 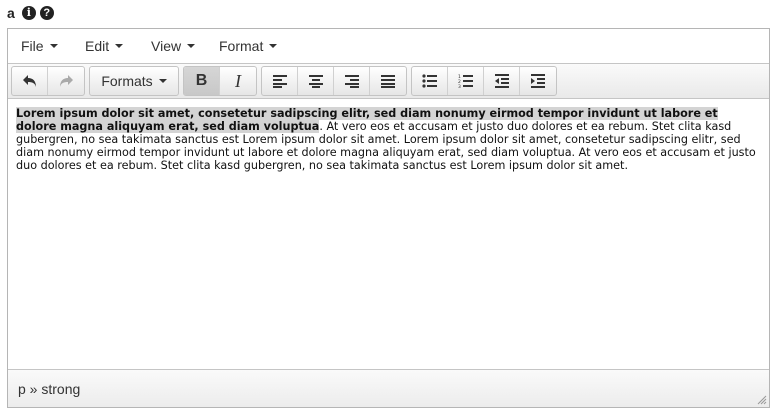 What do you see at coordinates (388, 388) in the screenshot?
I see `statusbar: p » strong` at bounding box center [388, 388].